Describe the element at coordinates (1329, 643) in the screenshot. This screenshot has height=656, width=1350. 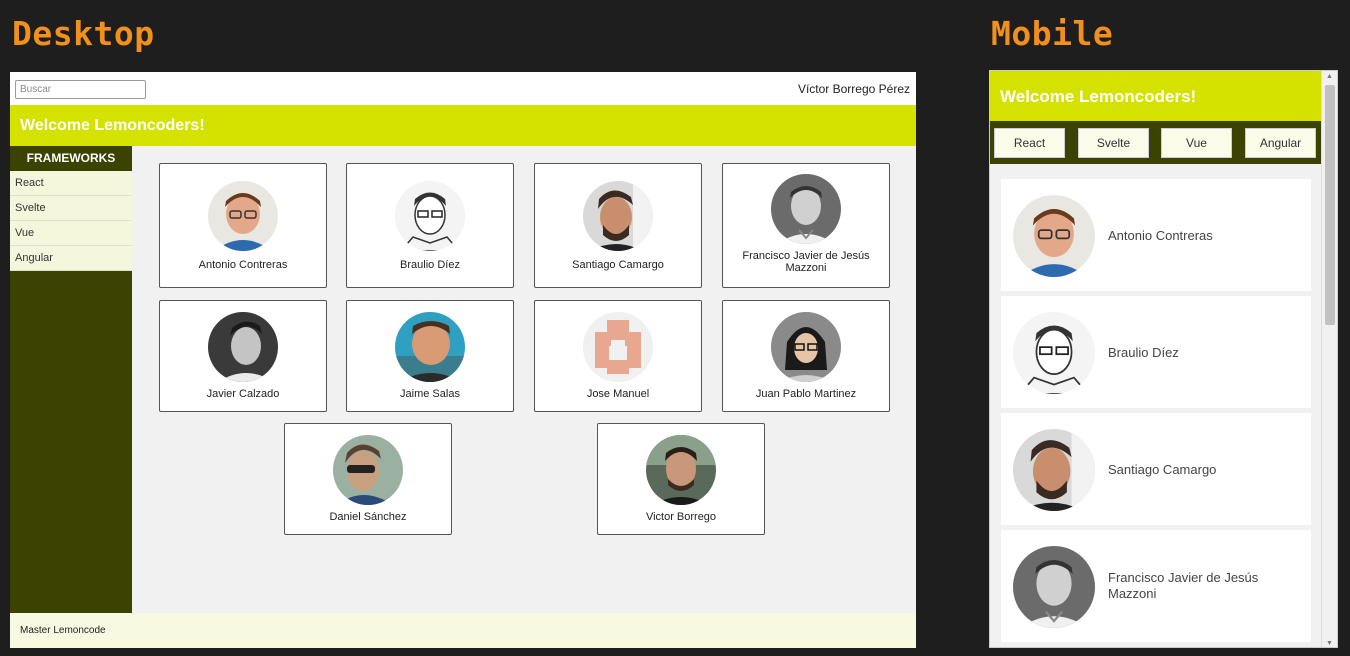
I see `scroll-down-icon: ▼` at that location.